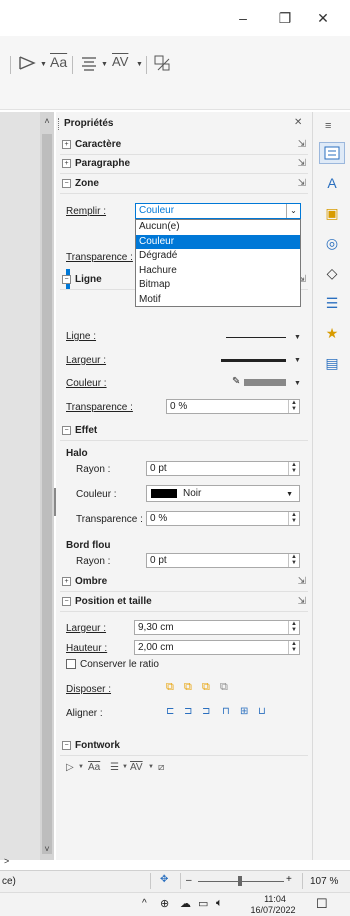  Describe the element at coordinates (293, 211) in the screenshot. I see `chevron-down-icon: ⌄` at that location.